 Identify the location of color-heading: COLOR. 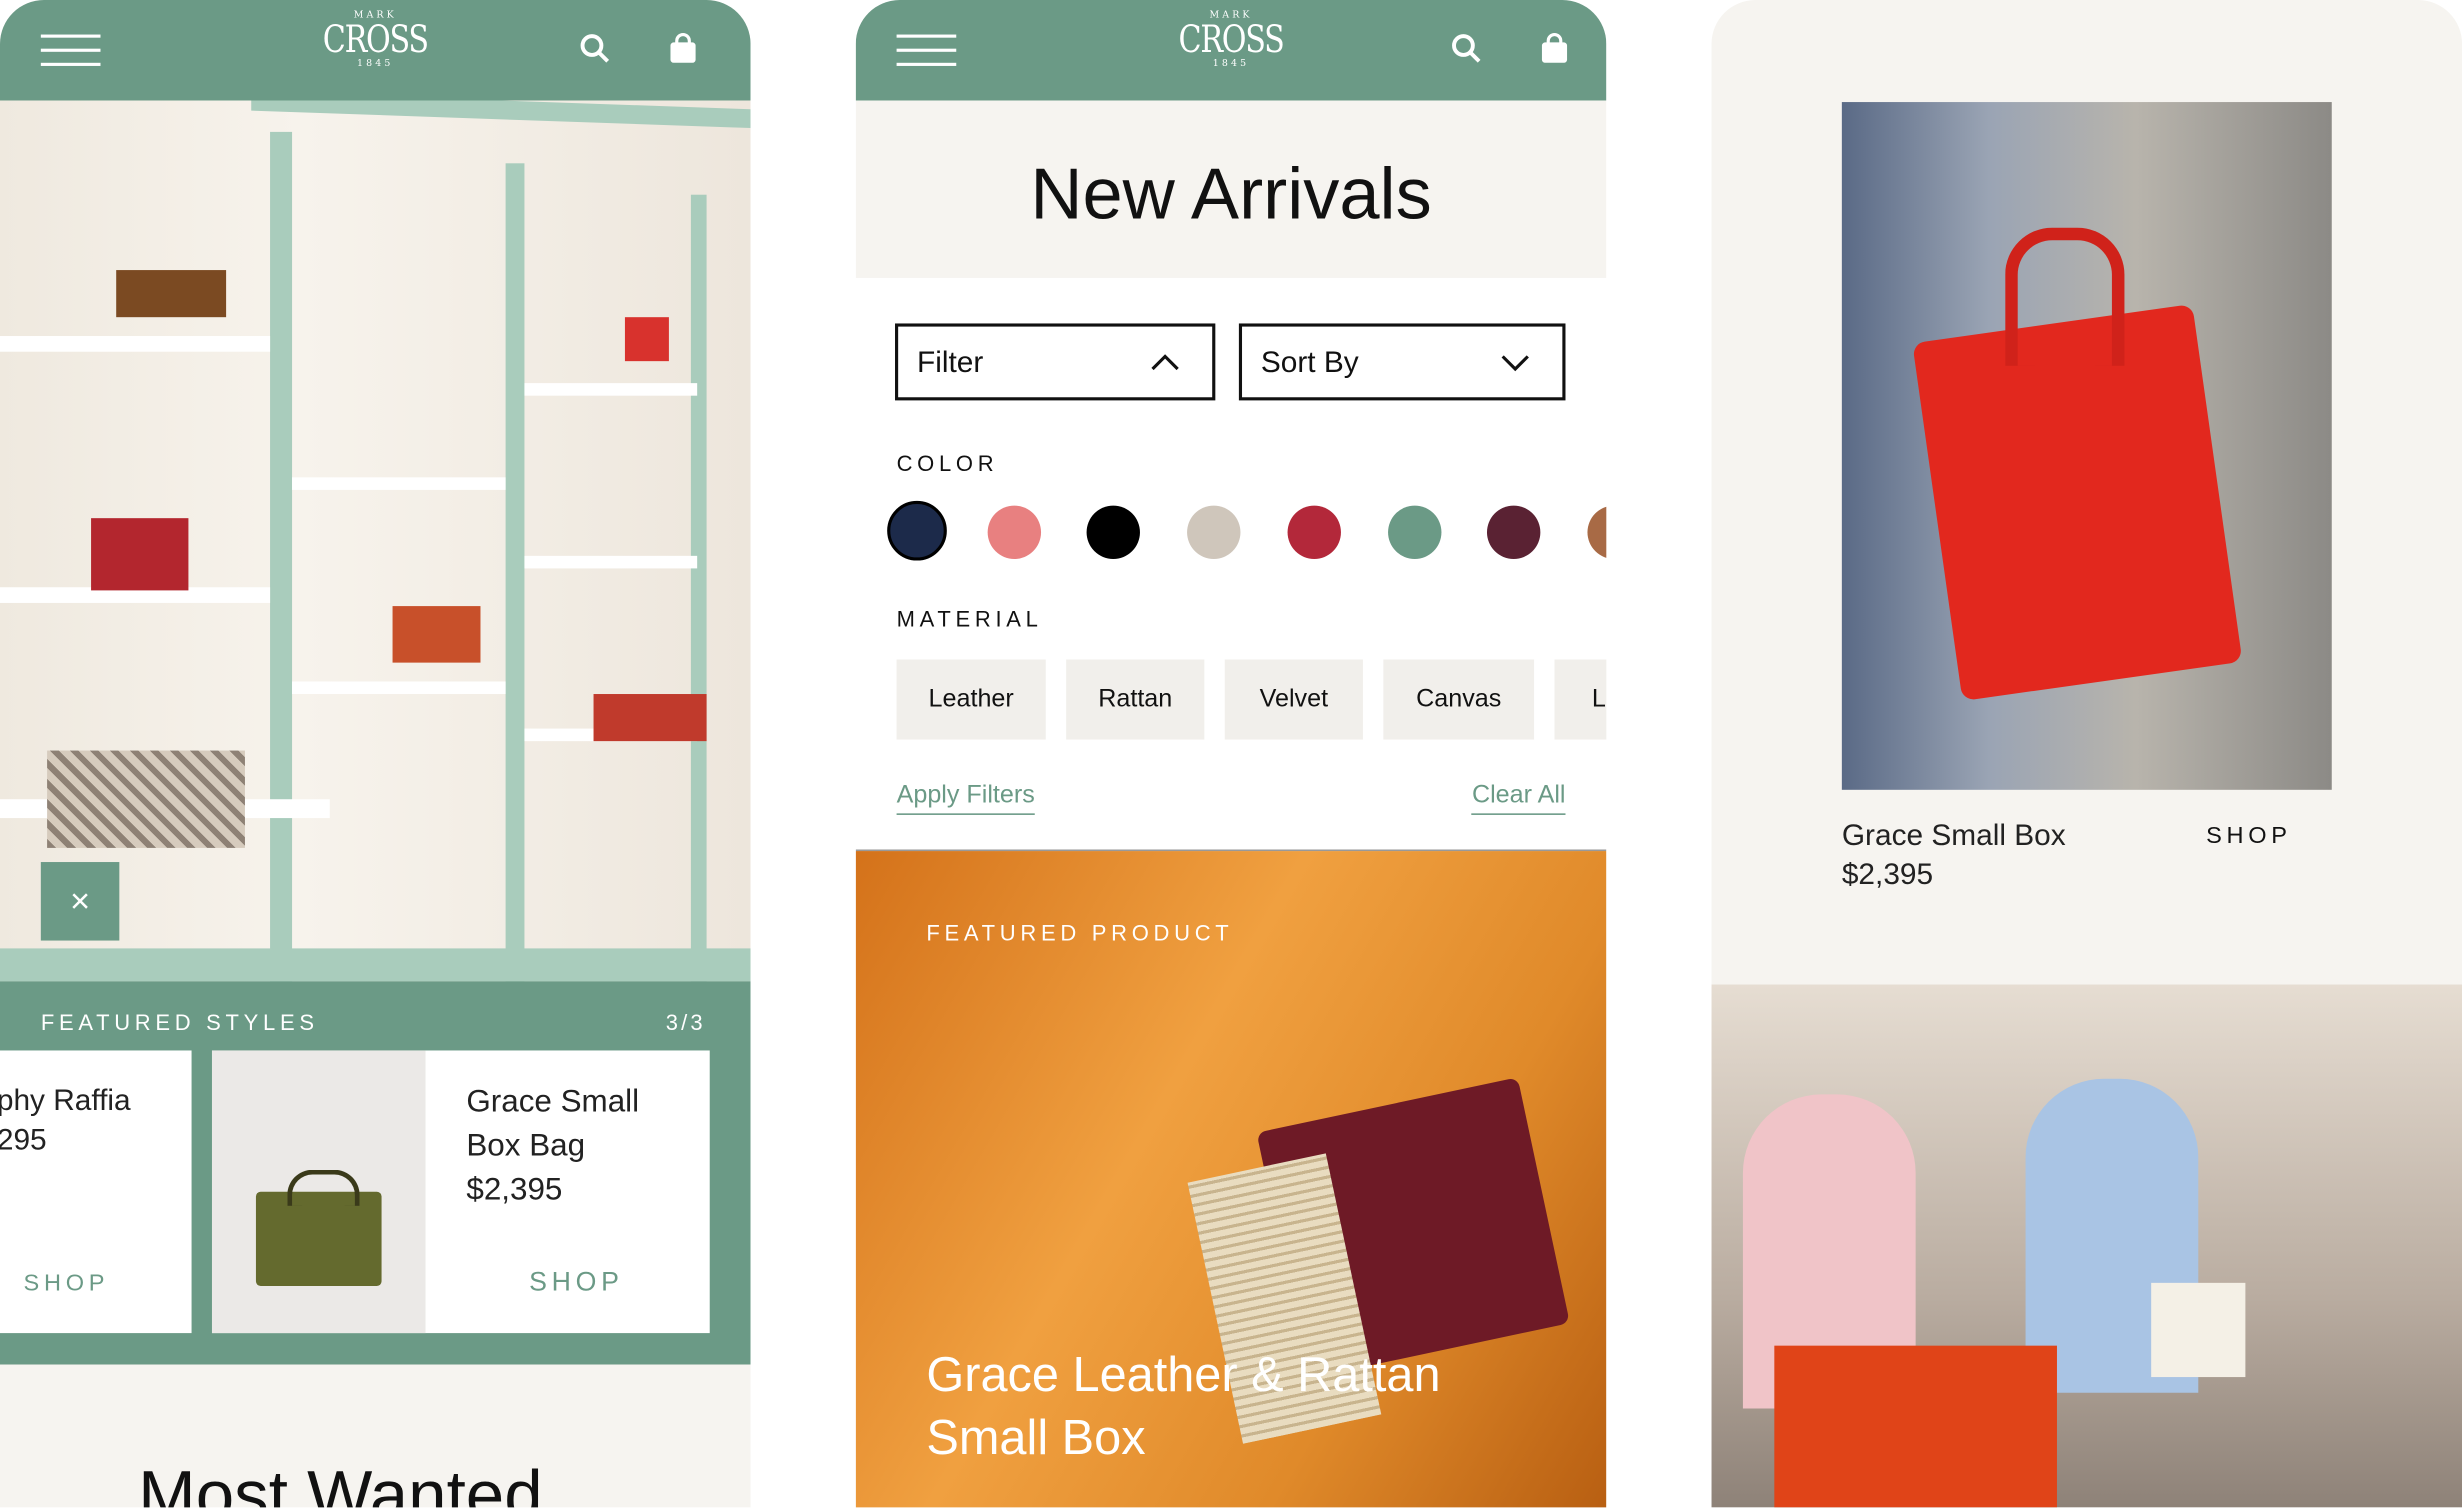
(947, 463).